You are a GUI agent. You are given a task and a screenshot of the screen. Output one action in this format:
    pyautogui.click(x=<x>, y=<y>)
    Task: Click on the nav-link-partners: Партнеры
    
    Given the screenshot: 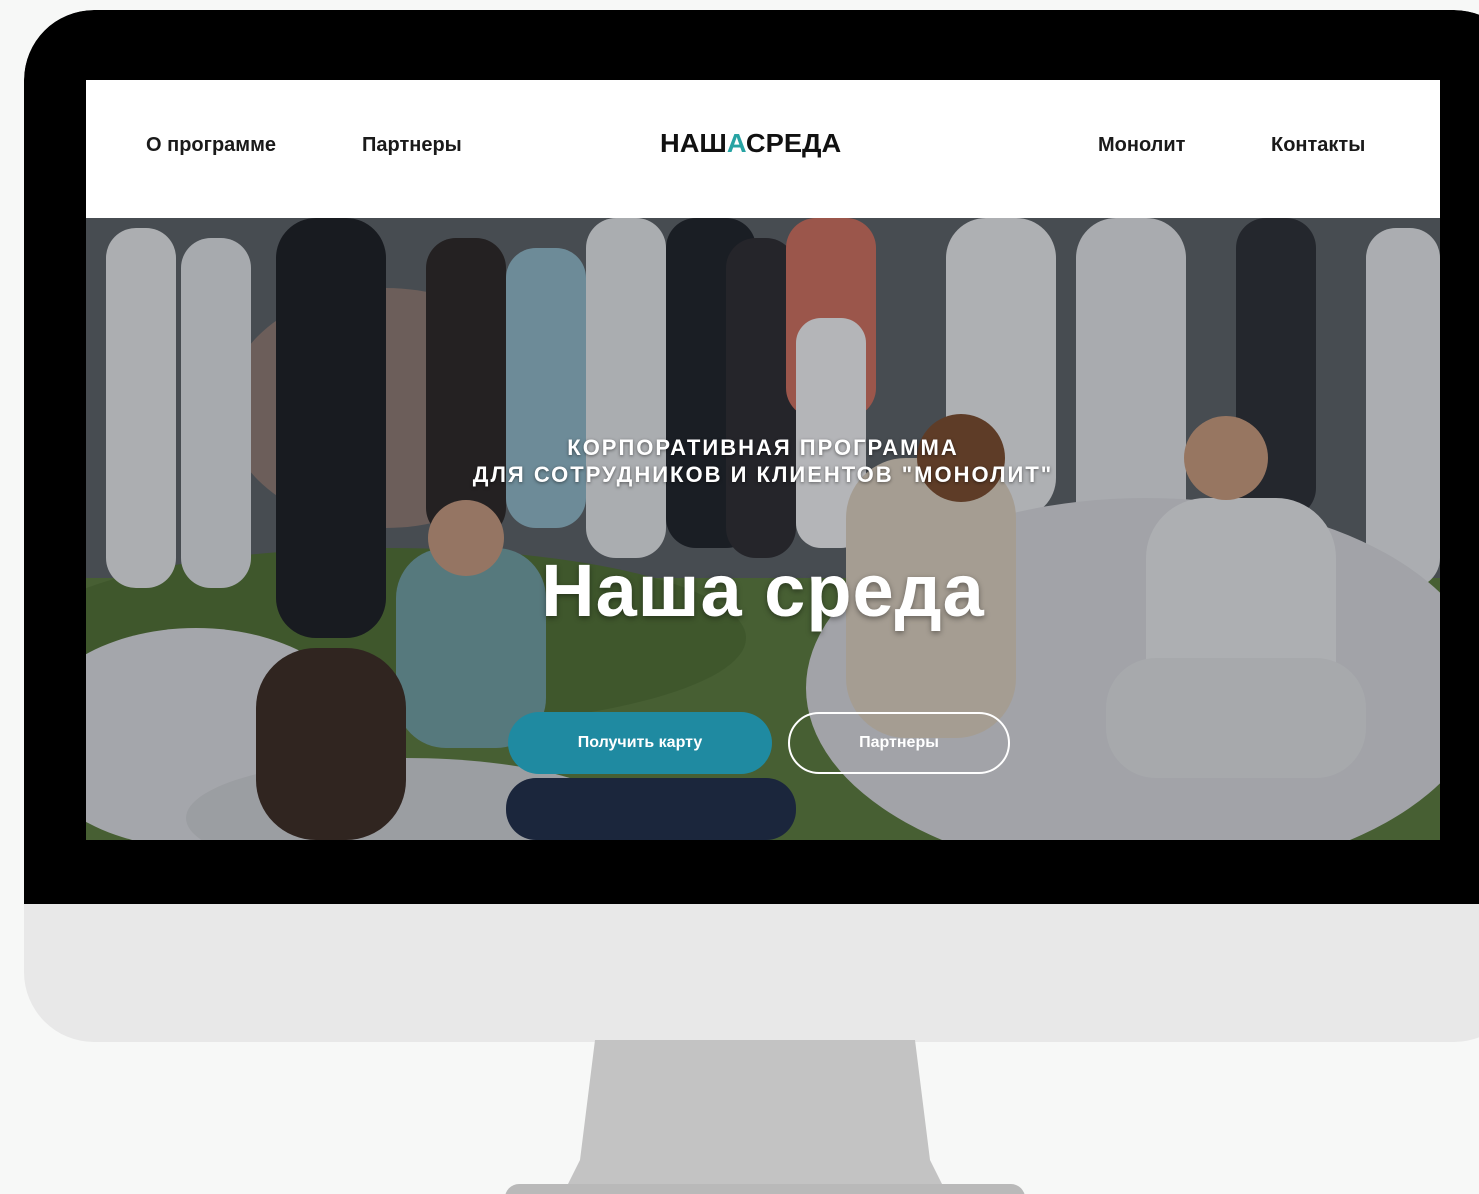 What is the action you would take?
    pyautogui.click(x=412, y=145)
    